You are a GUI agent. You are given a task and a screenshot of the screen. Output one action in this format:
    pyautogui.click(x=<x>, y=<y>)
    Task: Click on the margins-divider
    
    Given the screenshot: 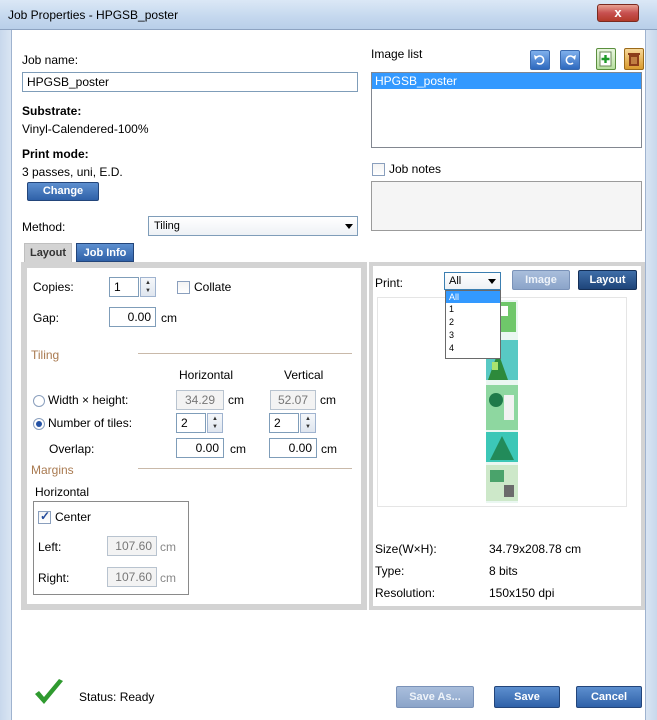 What is the action you would take?
    pyautogui.click(x=245, y=468)
    